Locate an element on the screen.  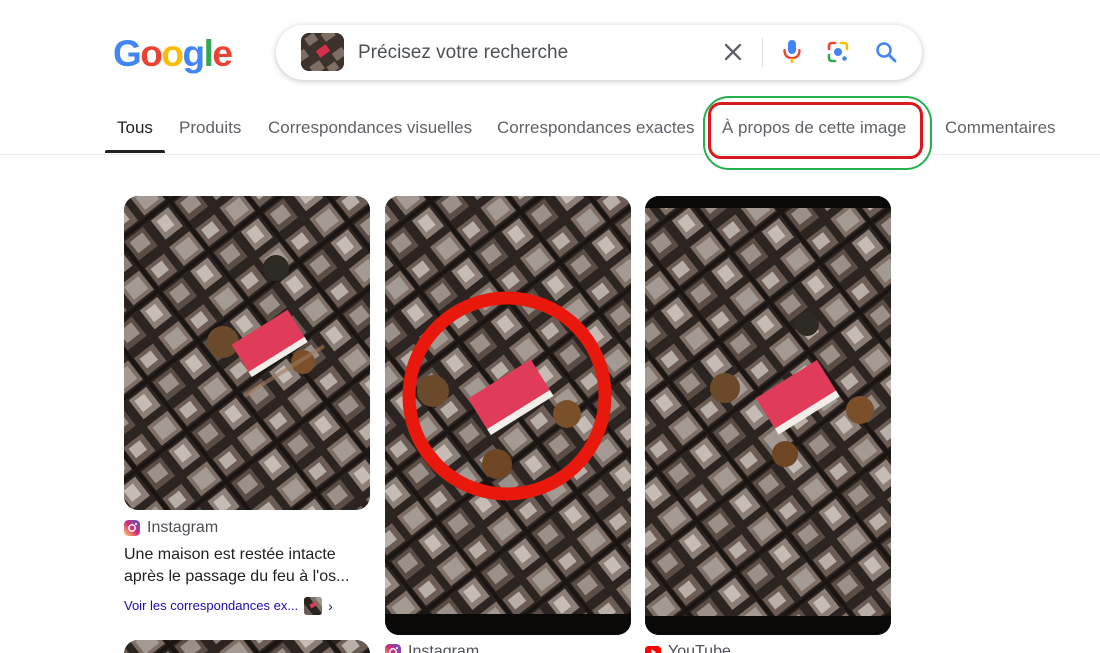
search-divider is located at coordinates (762, 52).